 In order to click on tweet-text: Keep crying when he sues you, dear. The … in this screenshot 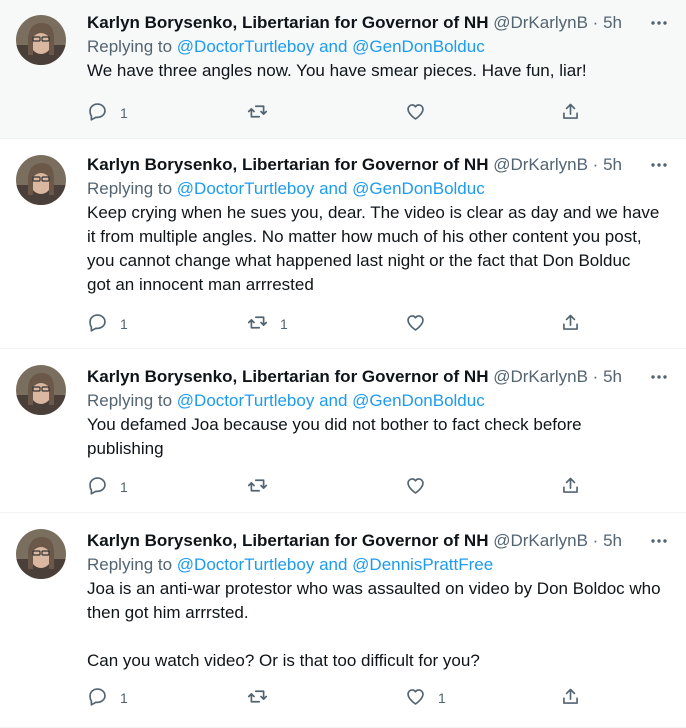, I will do `click(373, 248)`.